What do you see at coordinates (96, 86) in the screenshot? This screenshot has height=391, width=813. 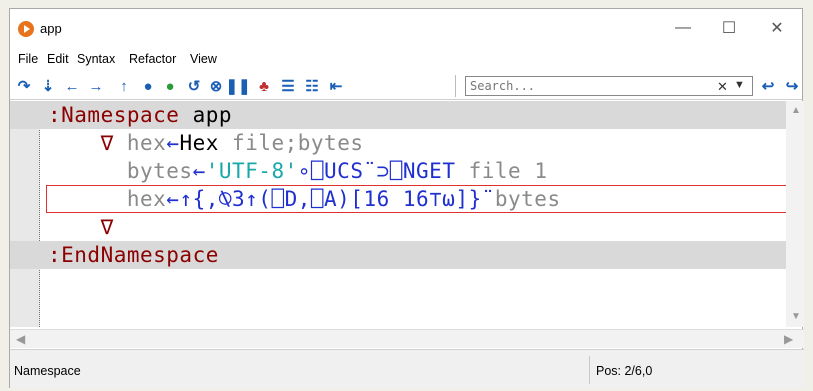 I see `forward-icon: →` at bounding box center [96, 86].